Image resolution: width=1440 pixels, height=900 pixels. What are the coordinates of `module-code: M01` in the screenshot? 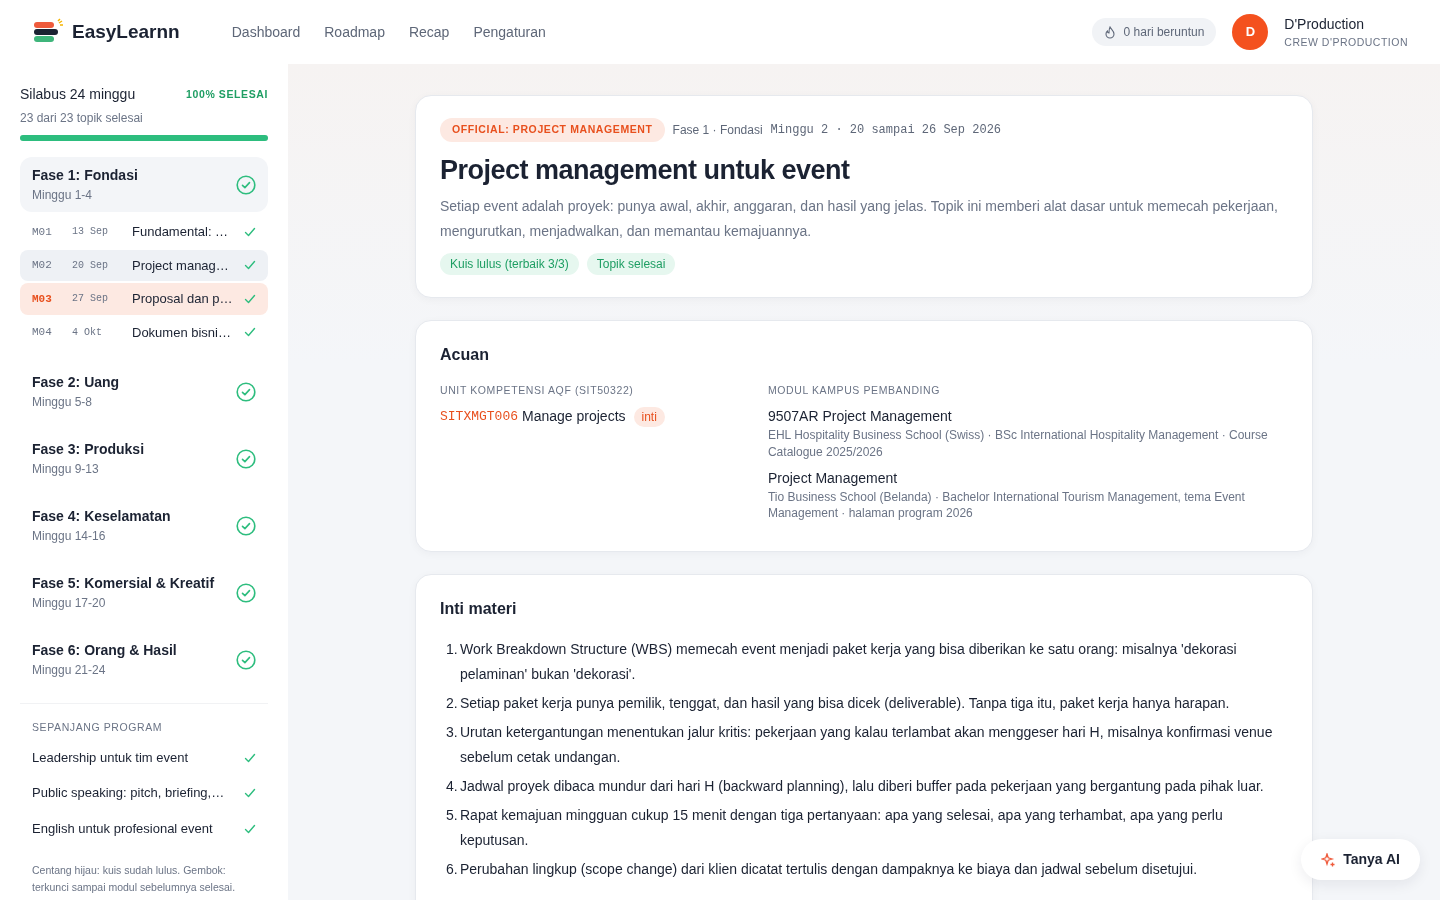 It's located at (42, 232).